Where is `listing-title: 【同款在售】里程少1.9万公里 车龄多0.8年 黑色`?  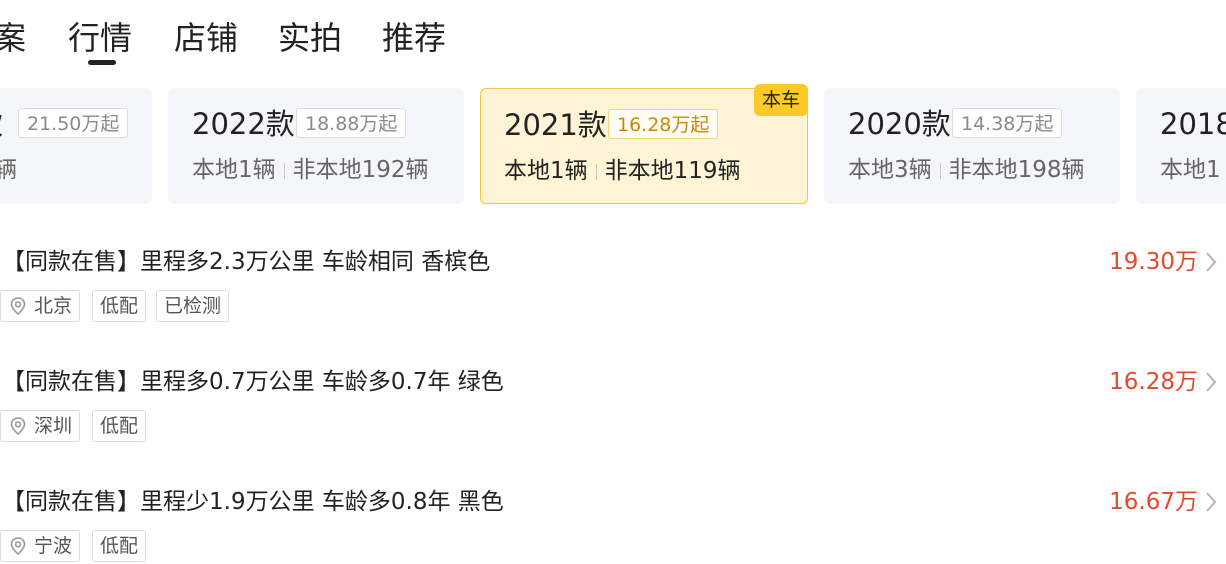 listing-title: 【同款在售】里程少1.9万公里 车龄多0.8年 黑色 is located at coordinates (253, 502).